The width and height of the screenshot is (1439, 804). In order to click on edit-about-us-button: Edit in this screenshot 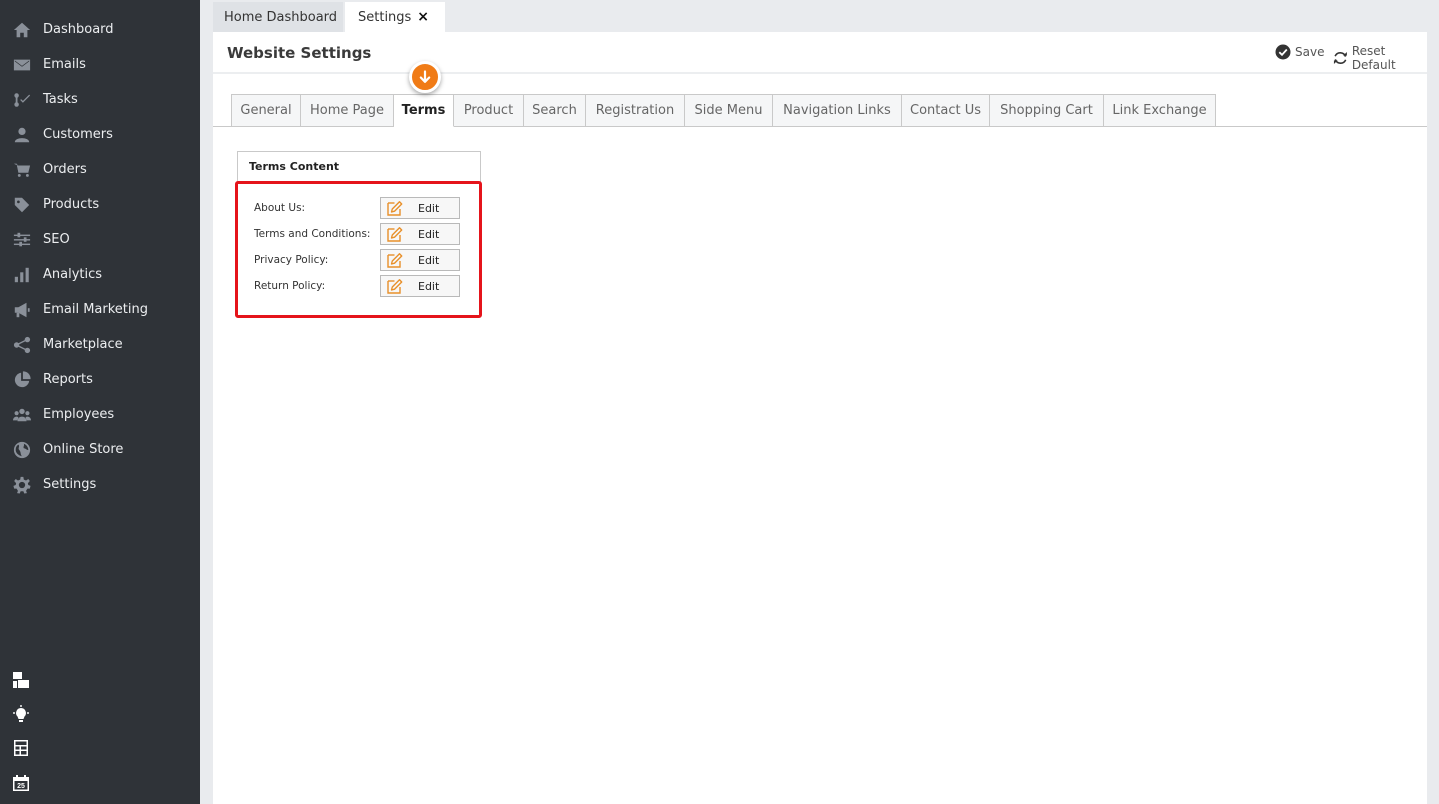, I will do `click(420, 208)`.